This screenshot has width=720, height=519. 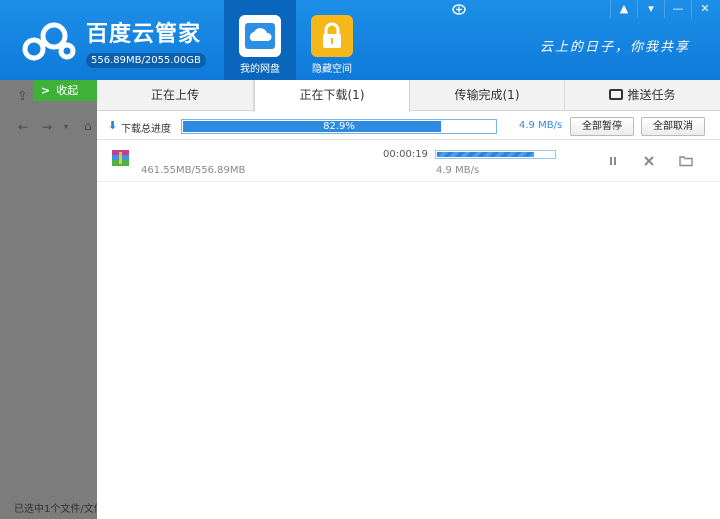 I want to click on transfer-tabs: 正在上传 正在下载(1) 传输完成(1) 推送任务, so click(x=408, y=96).